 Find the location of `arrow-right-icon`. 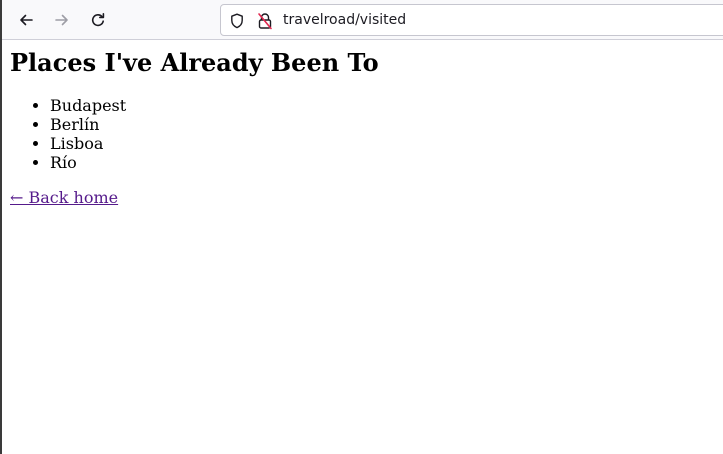

arrow-right-icon is located at coordinates (61, 20).